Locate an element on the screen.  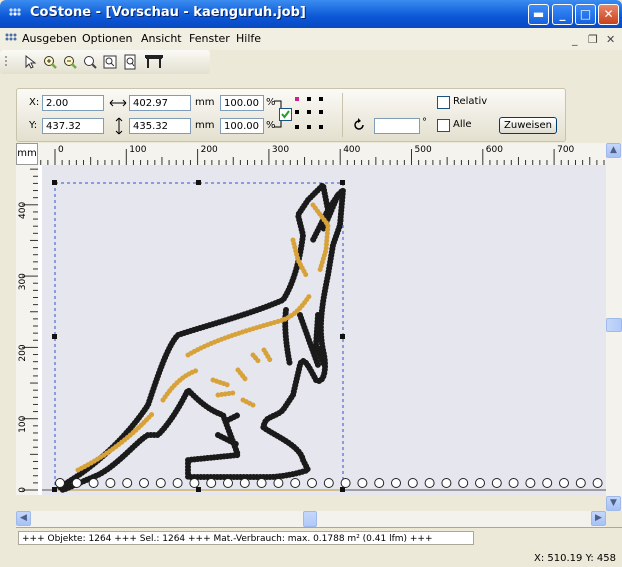
ref-point-bottom-center is located at coordinates (309, 127).